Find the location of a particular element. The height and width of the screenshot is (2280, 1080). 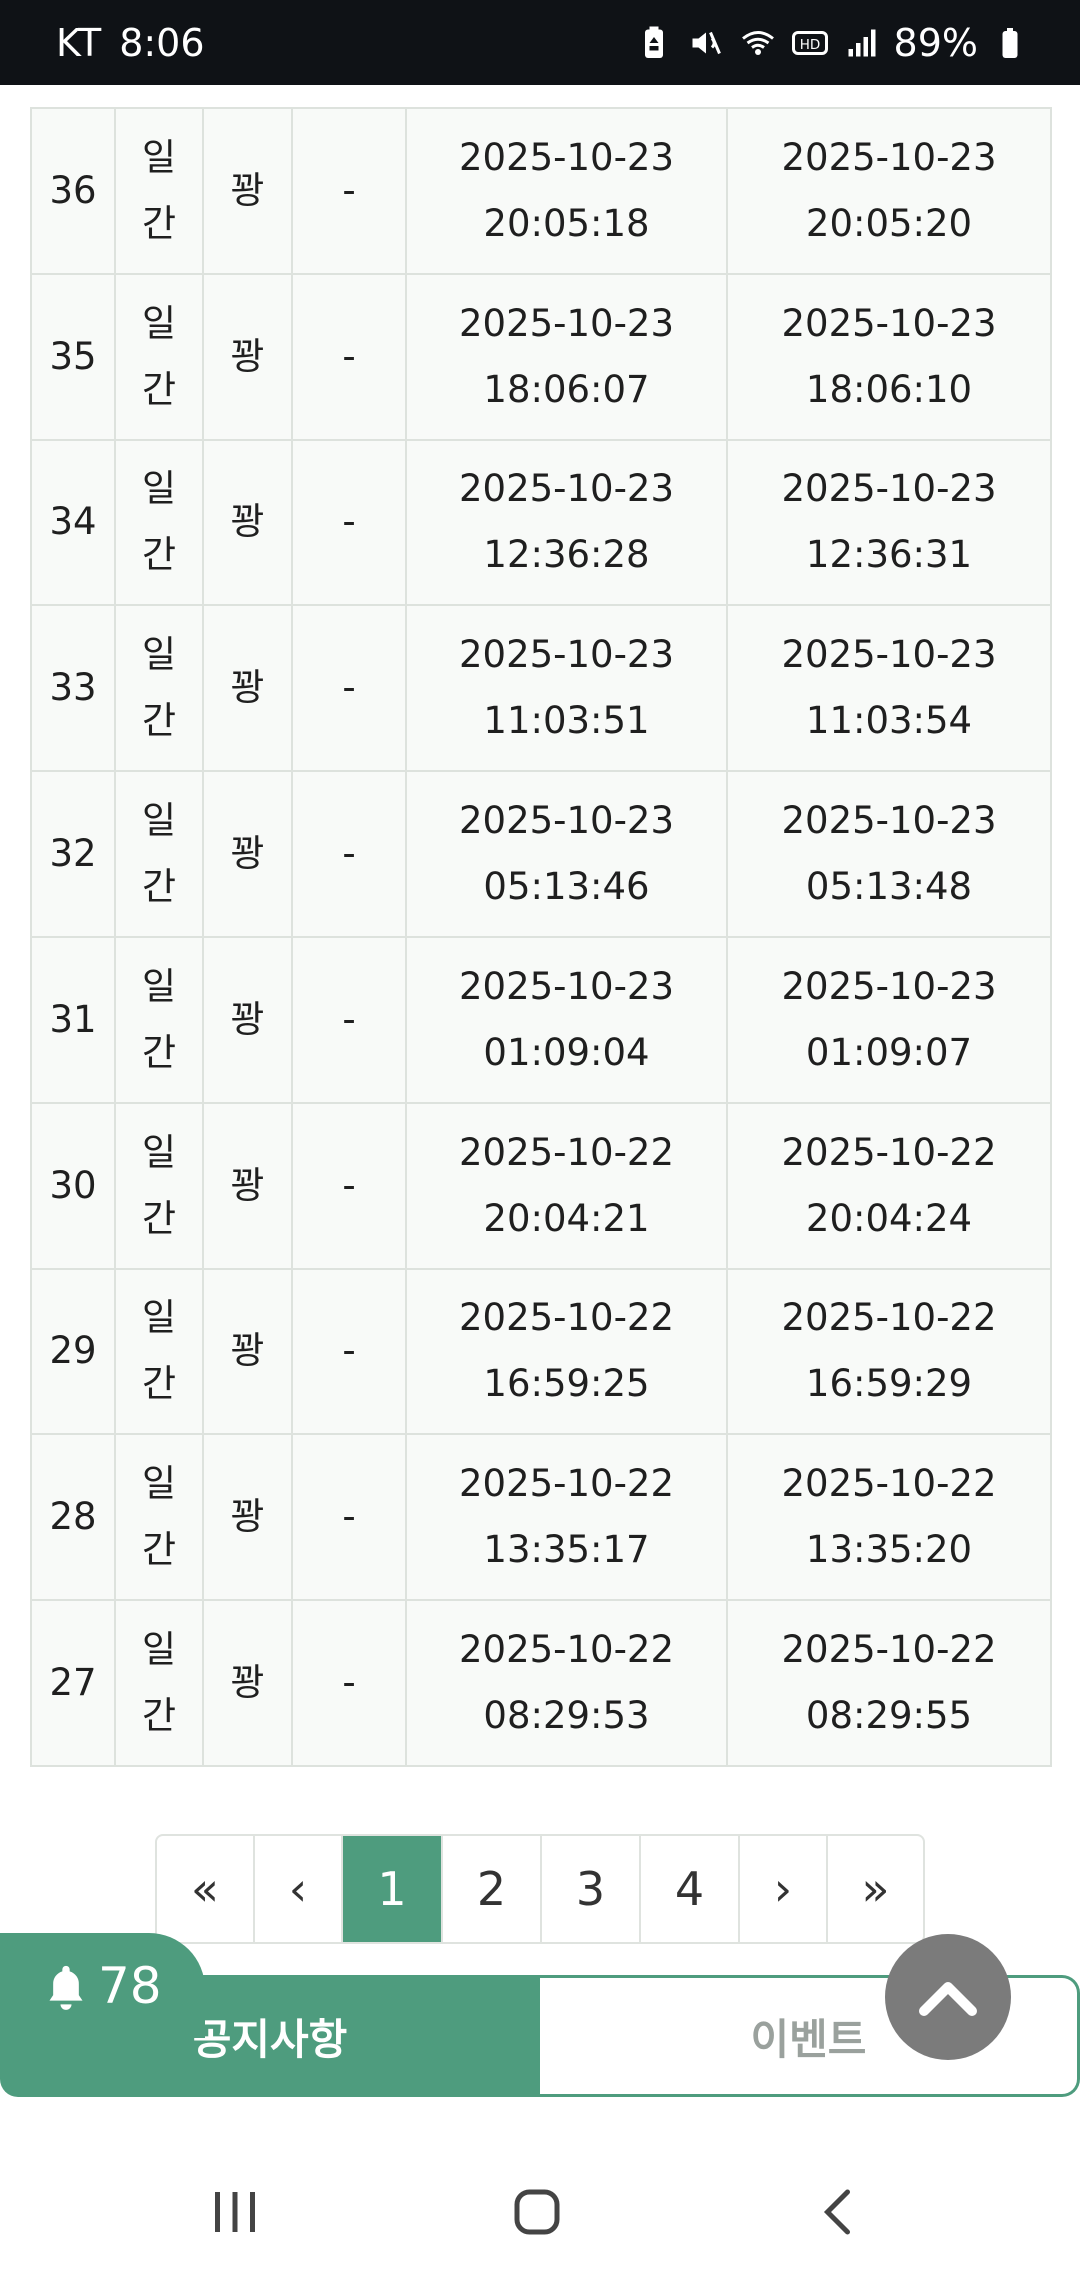

cell-time-1: 2025-10-22 16:59:25 is located at coordinates (566, 1351).